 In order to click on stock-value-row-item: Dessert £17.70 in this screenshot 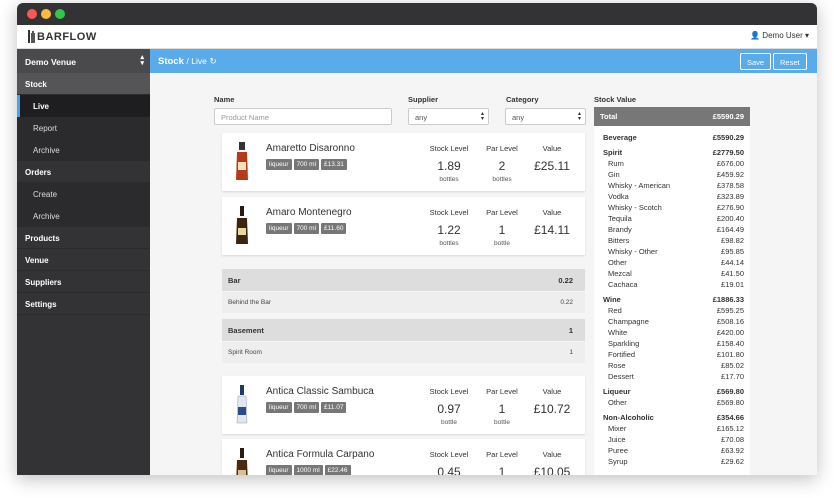, I will do `click(672, 376)`.